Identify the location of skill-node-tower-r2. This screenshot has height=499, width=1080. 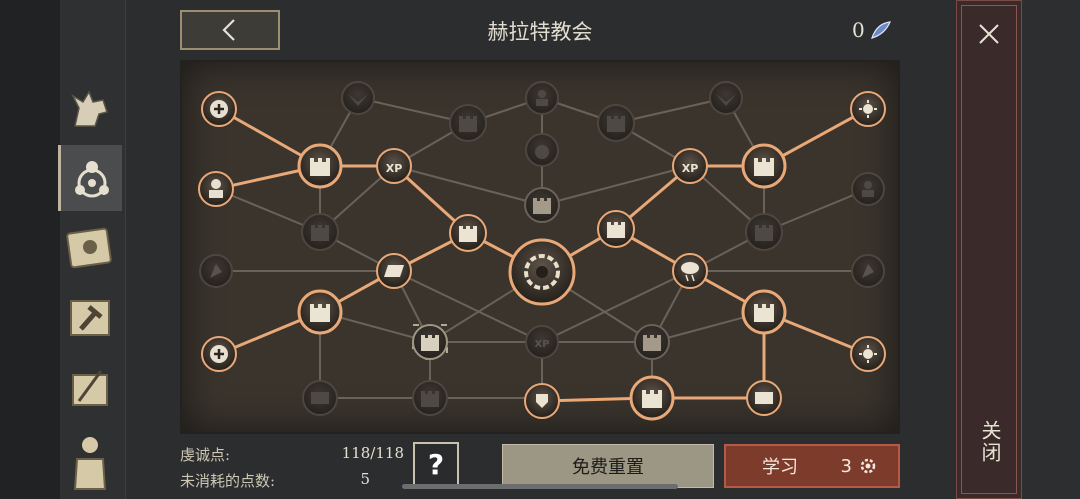
(764, 232).